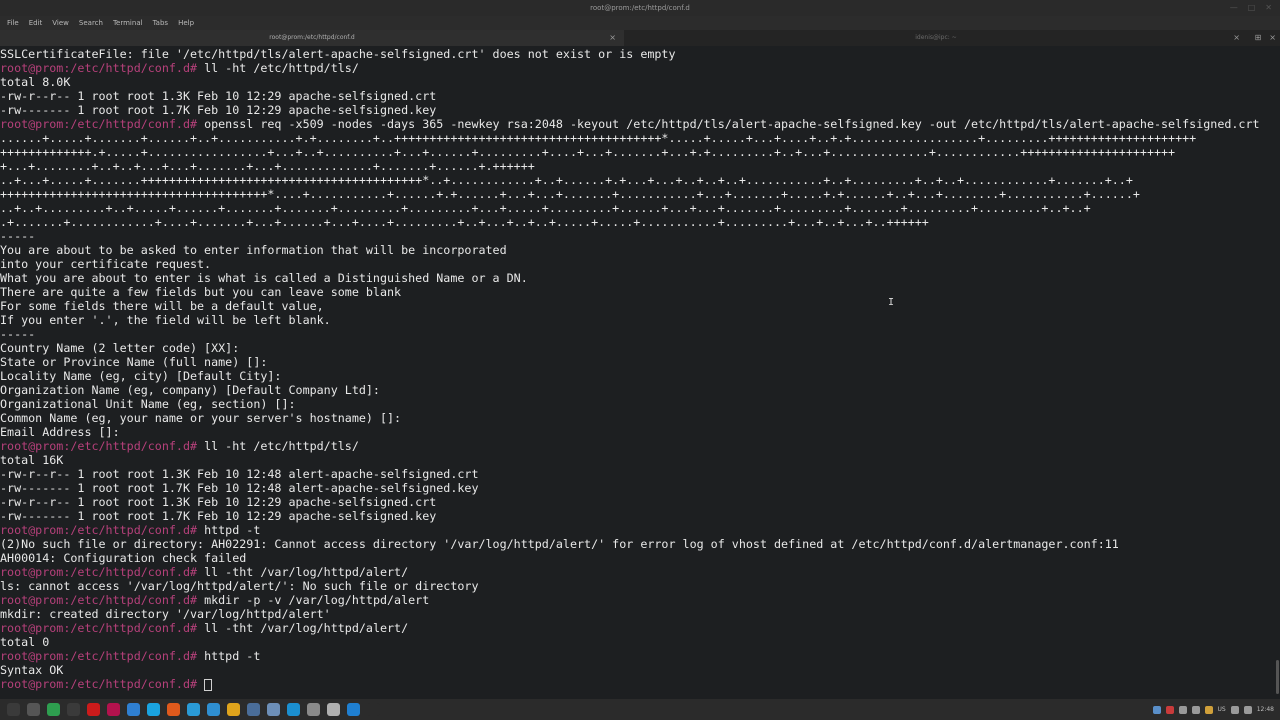 The width and height of the screenshot is (1280, 720). I want to click on vscode-icon, so click(353, 709).